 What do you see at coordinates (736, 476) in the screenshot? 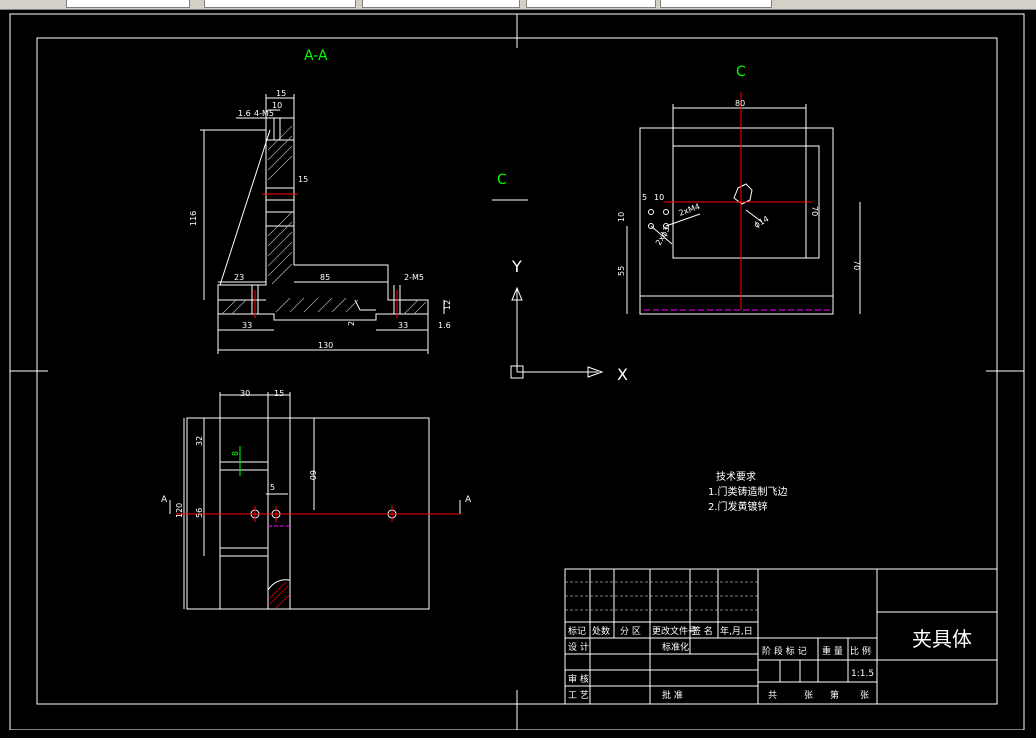
I see `notes-heading: 技术要求` at bounding box center [736, 476].